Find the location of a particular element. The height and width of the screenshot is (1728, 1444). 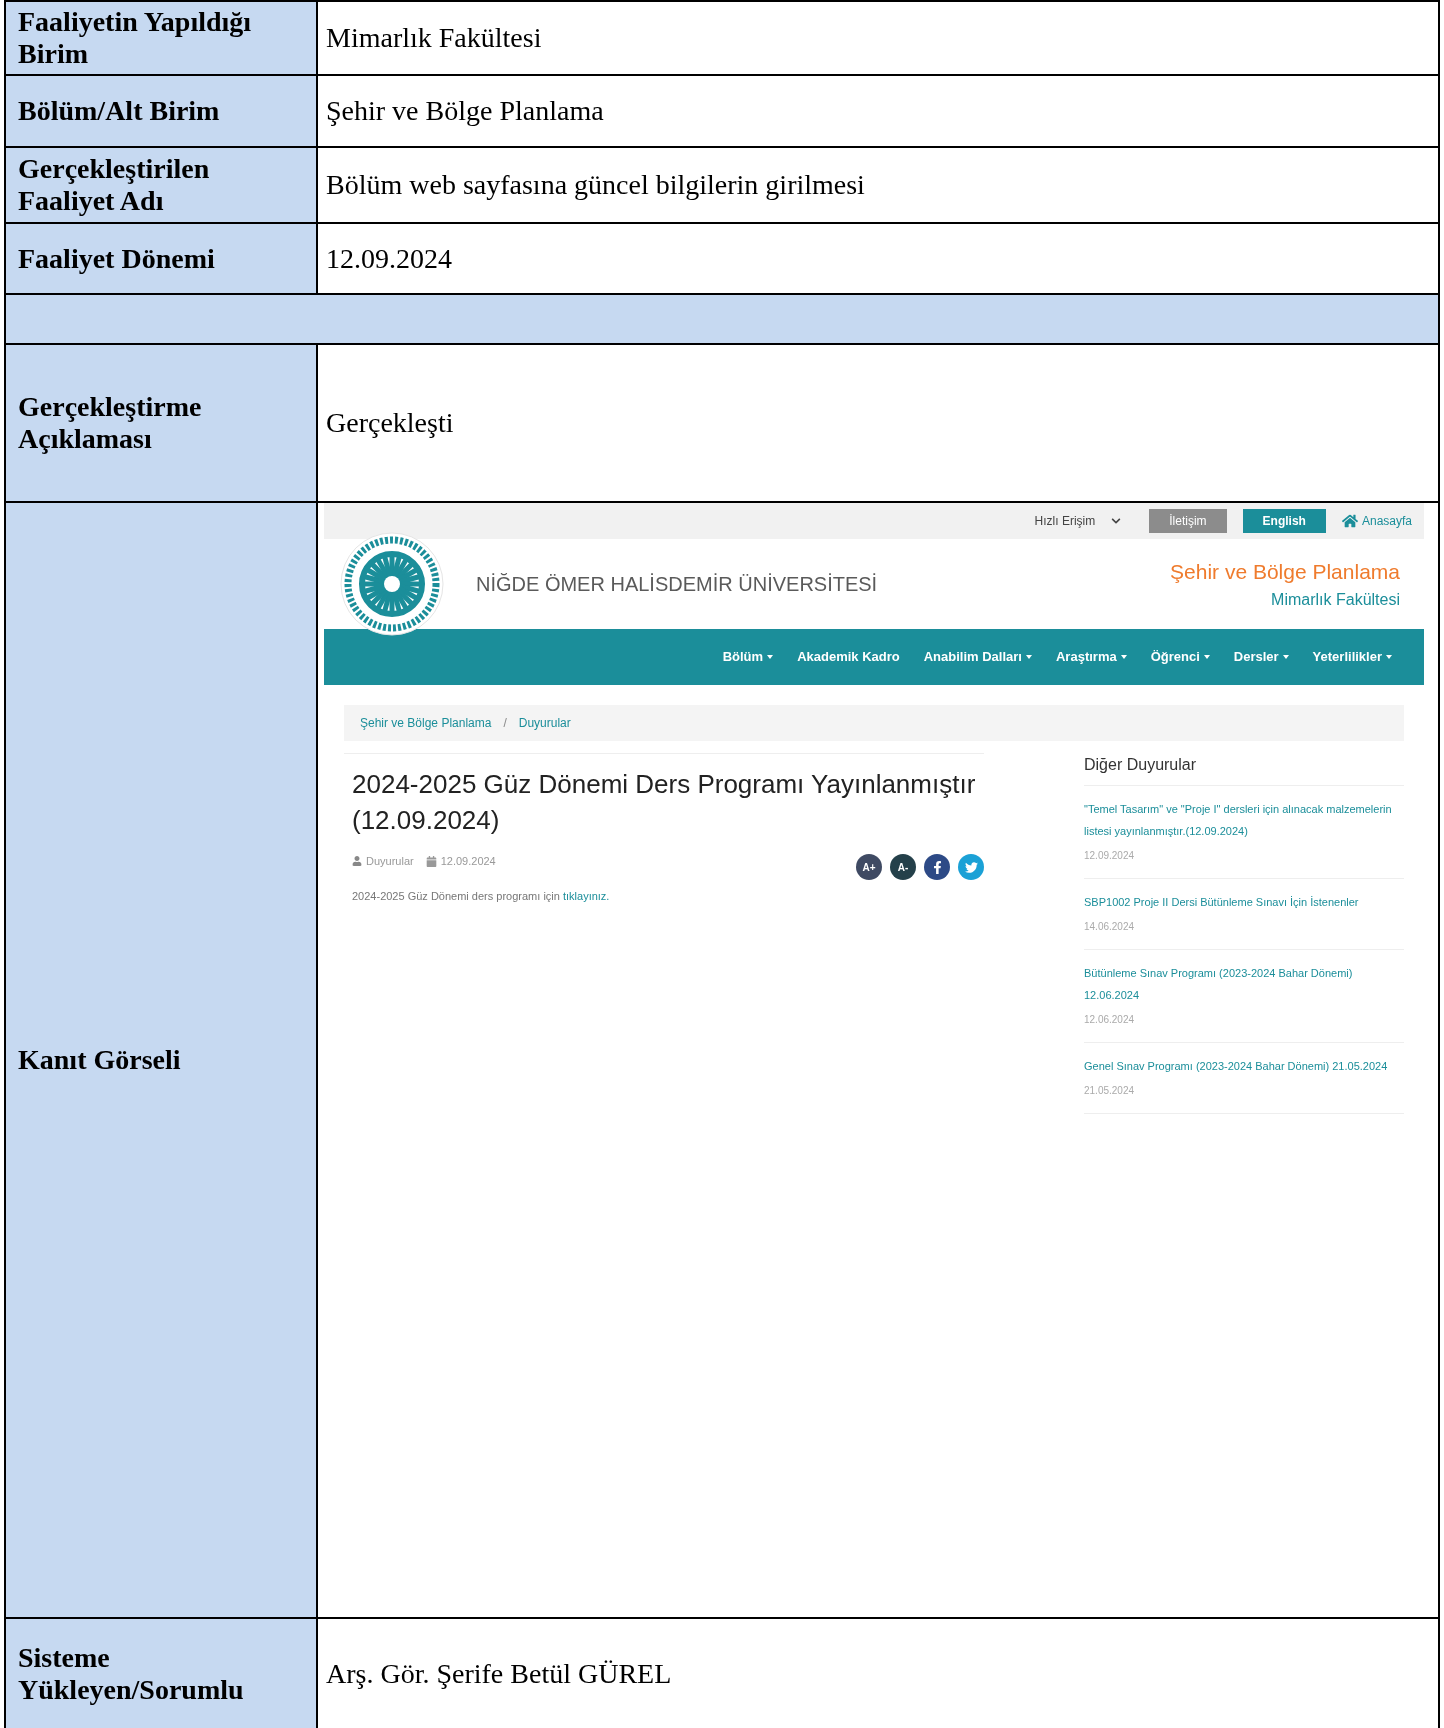

label-cell: Faaliyetin Yapıldığı Birim is located at coordinates (162, 38).